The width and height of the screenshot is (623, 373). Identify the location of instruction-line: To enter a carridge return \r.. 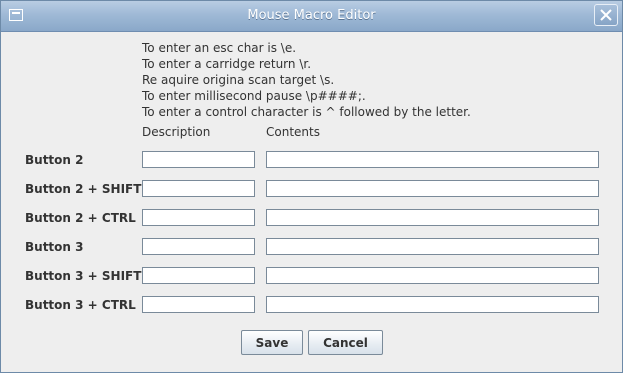
(227, 64).